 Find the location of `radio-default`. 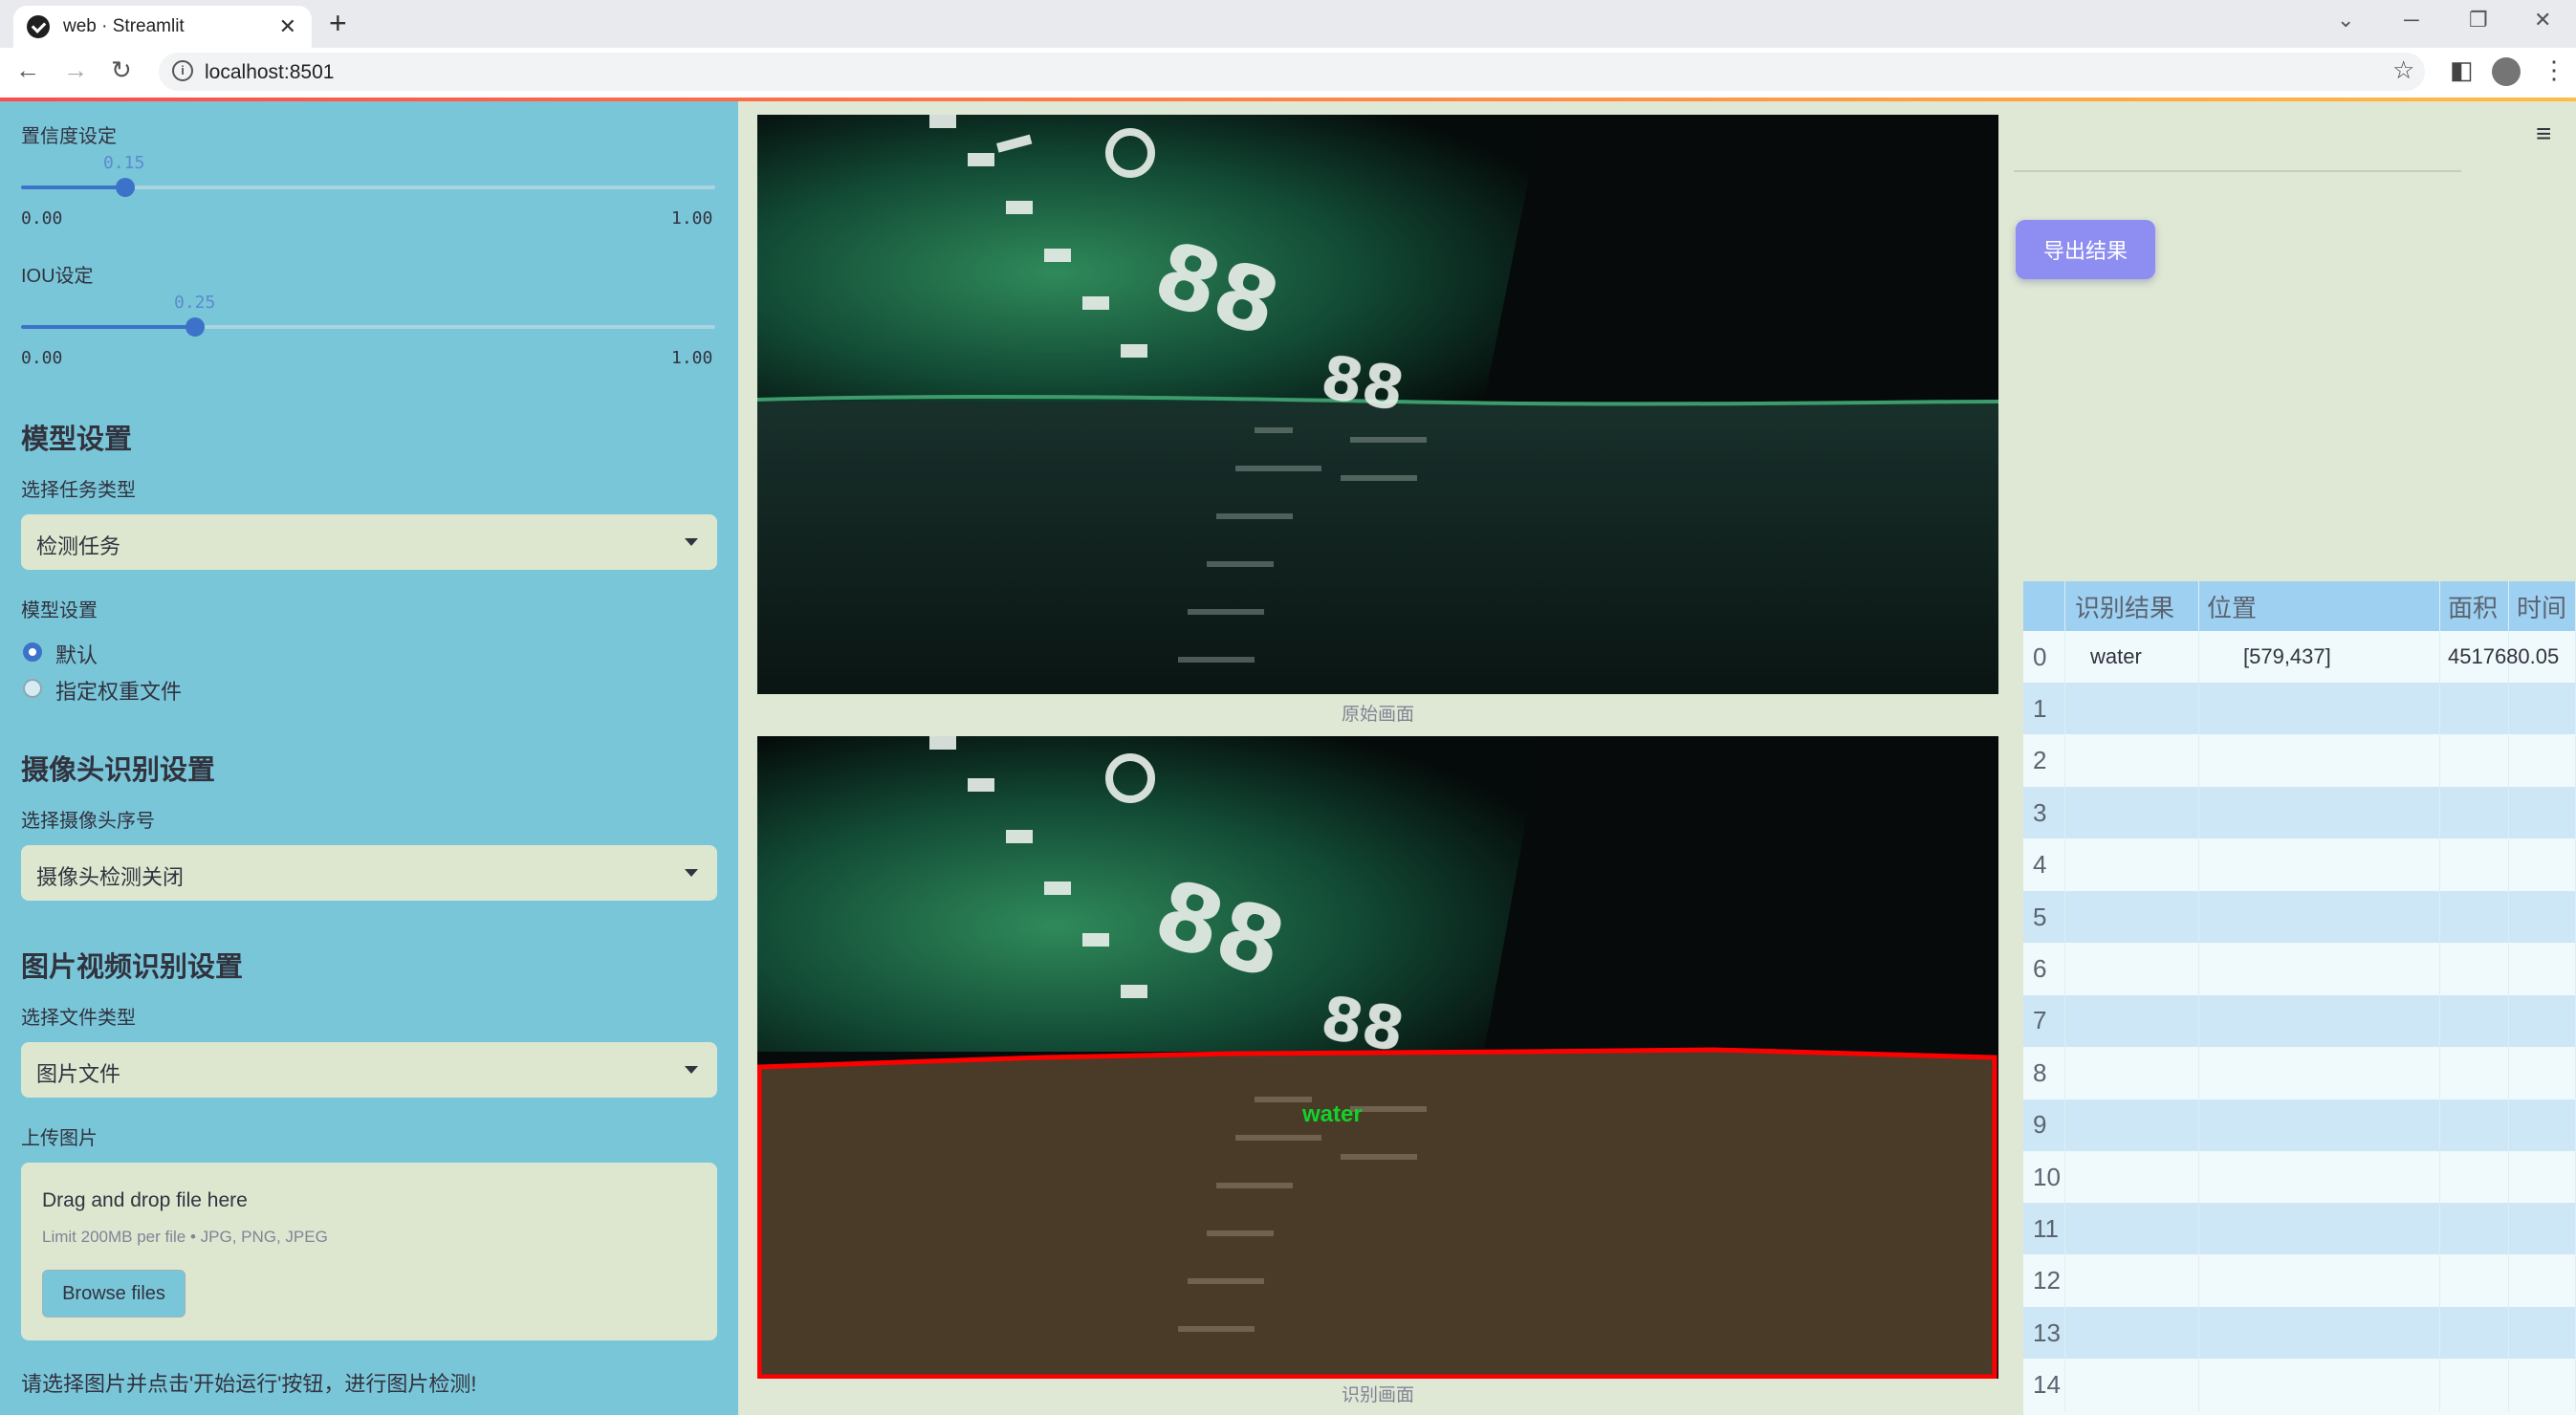

radio-default is located at coordinates (32, 652).